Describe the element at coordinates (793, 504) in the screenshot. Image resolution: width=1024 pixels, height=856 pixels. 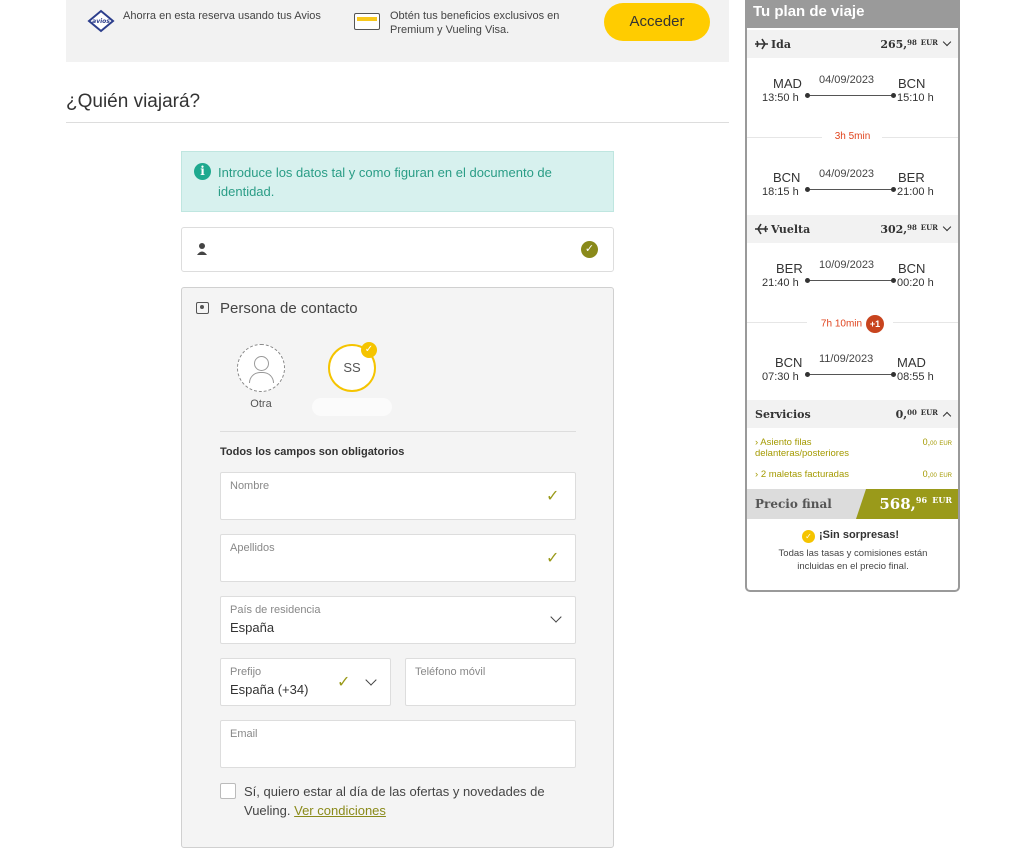
I see `final-price-label: Precio final` at that location.